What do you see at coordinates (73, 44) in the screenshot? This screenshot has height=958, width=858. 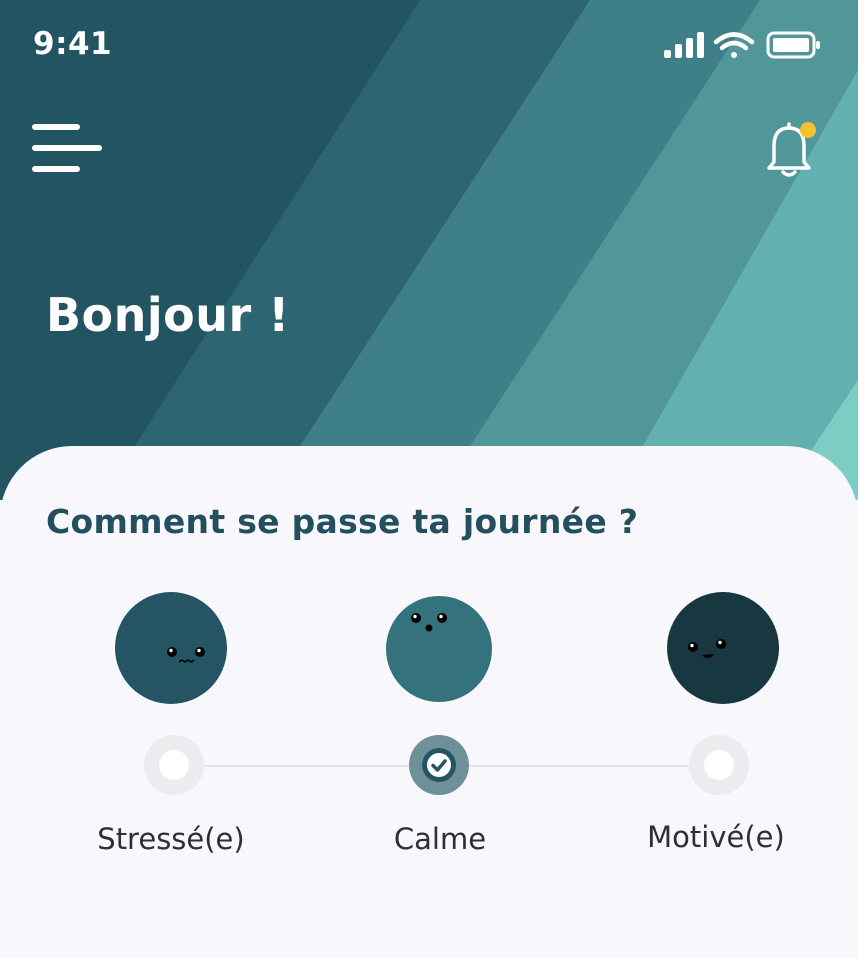 I see `status-time: 9:41` at bounding box center [73, 44].